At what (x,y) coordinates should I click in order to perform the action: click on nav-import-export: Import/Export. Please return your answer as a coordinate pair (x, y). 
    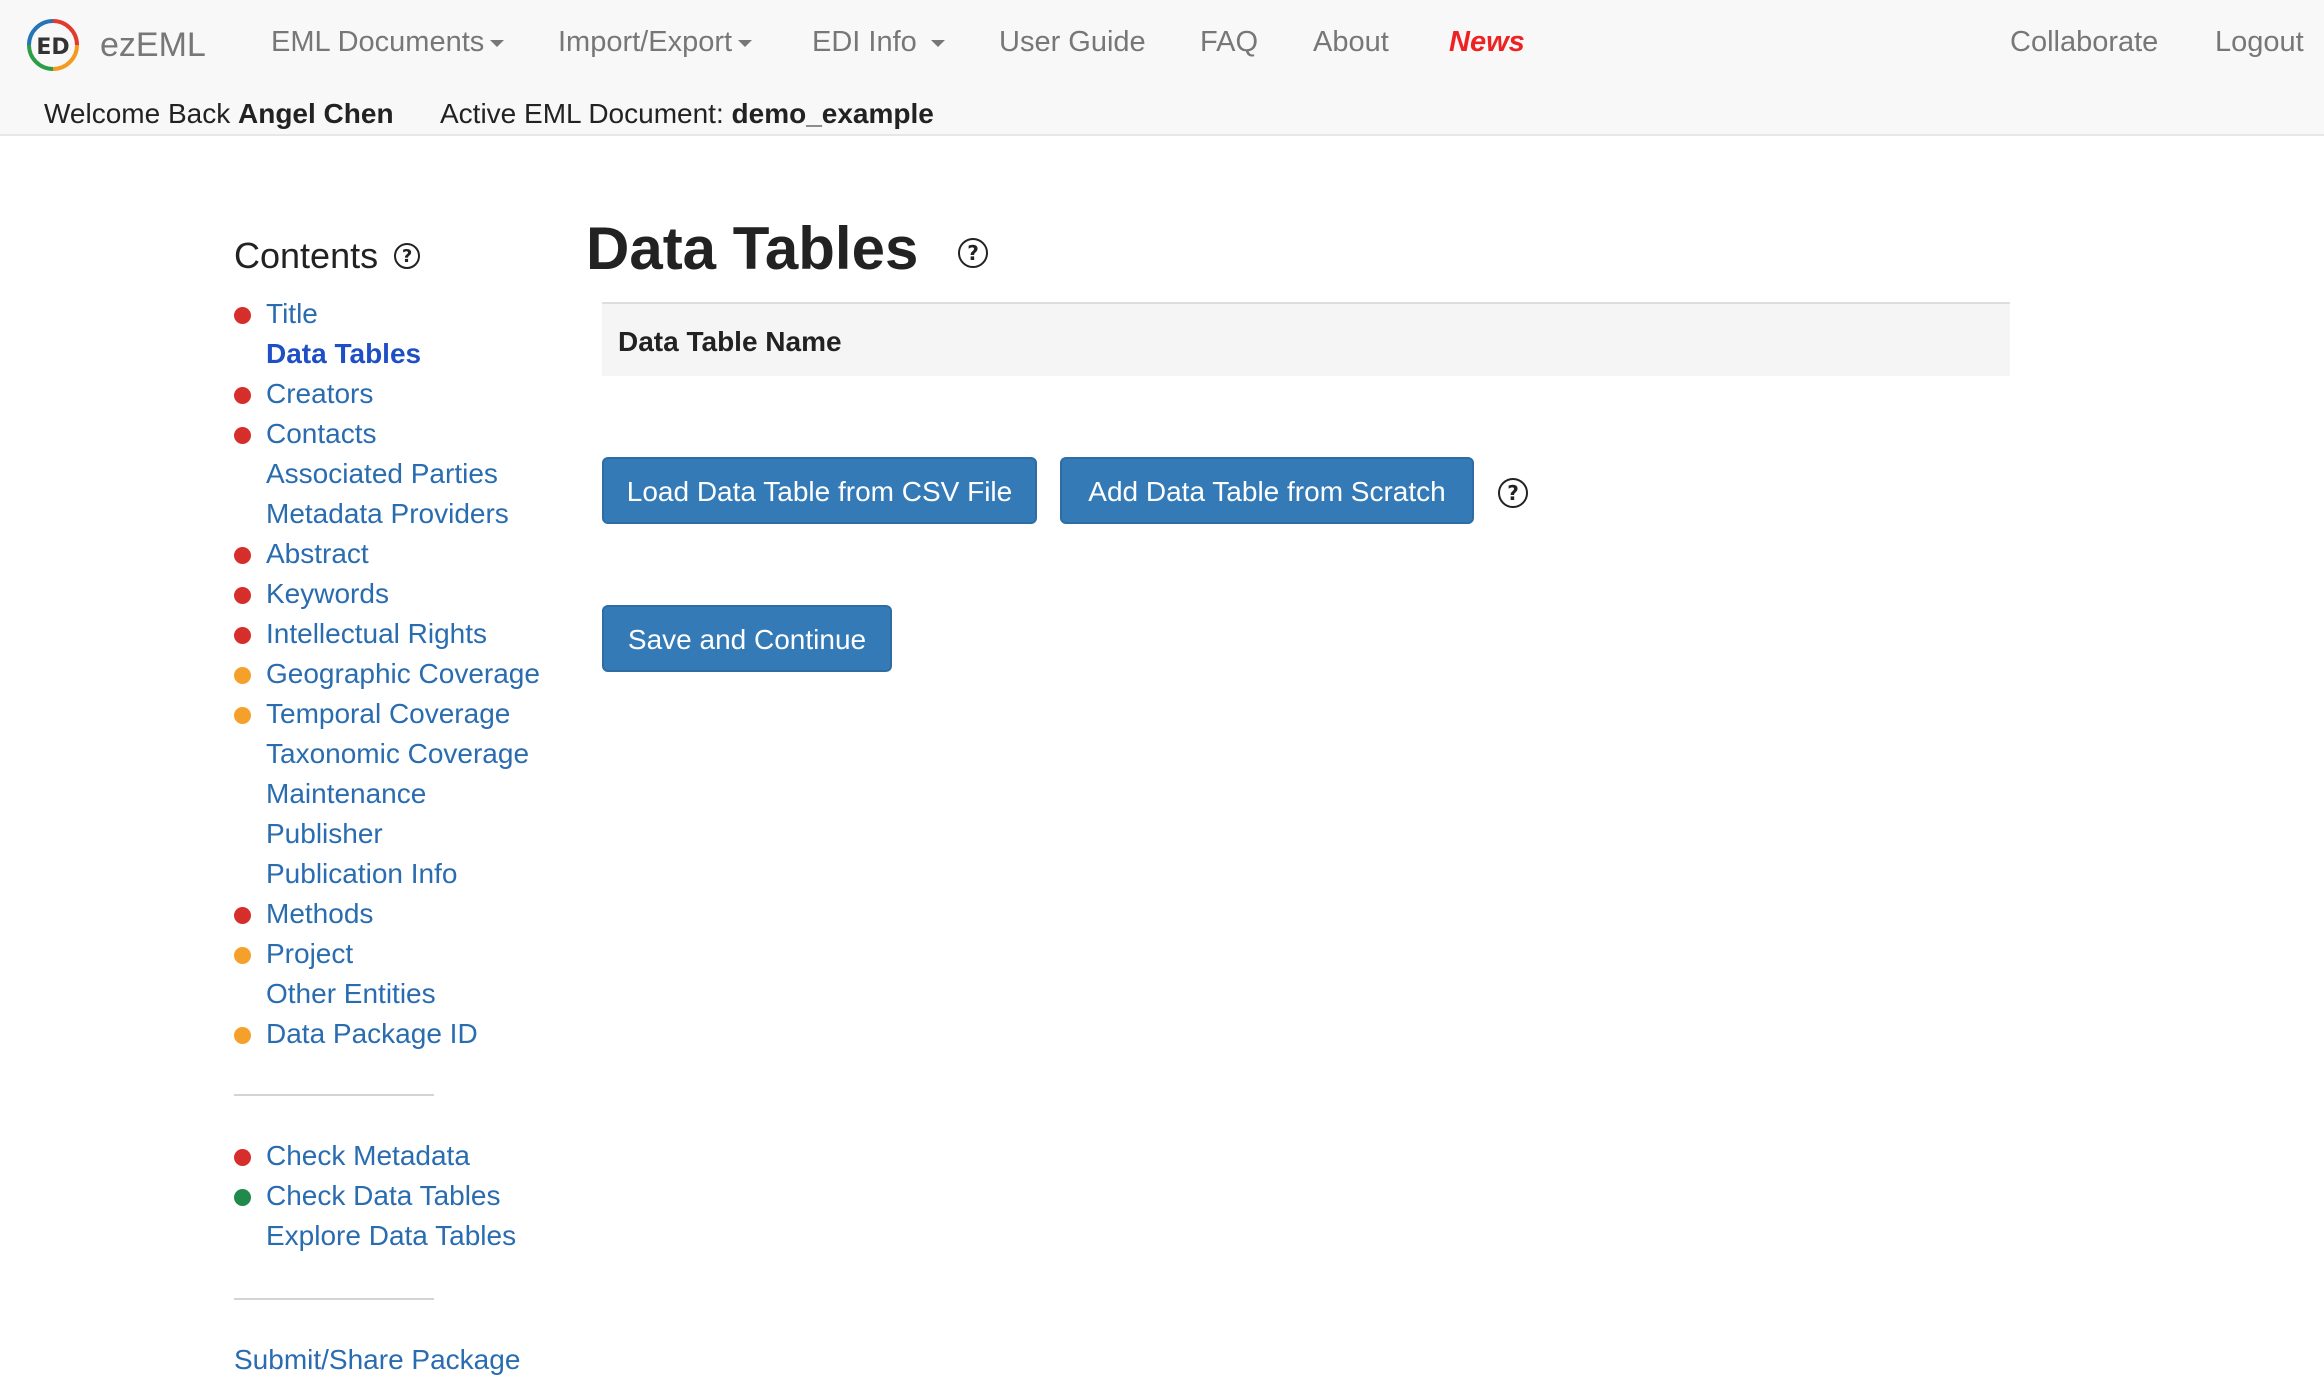
    Looking at the image, I should click on (655, 42).